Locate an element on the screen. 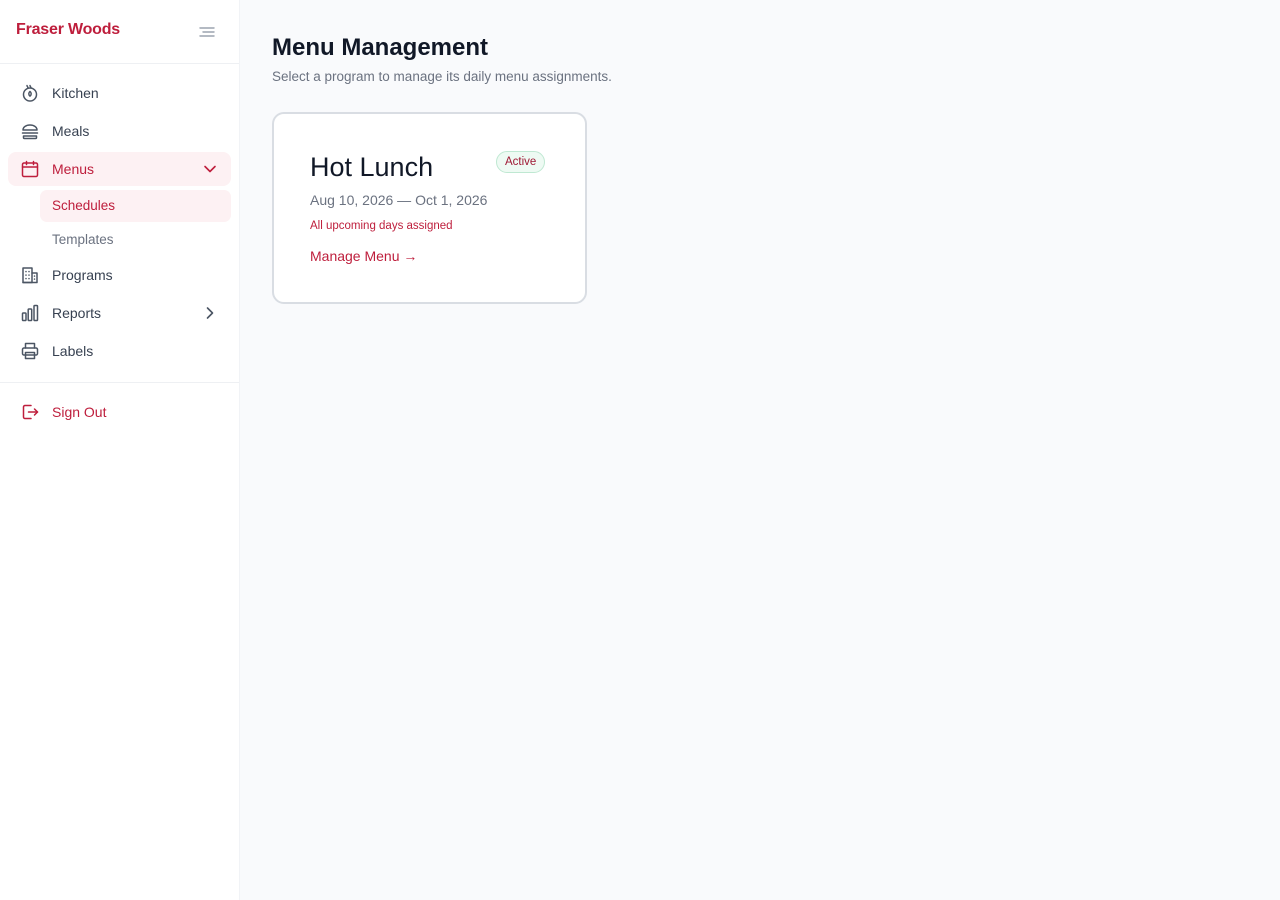 This screenshot has height=900, width=1280. manage-menu-link: Manage Menu → is located at coordinates (363, 256).